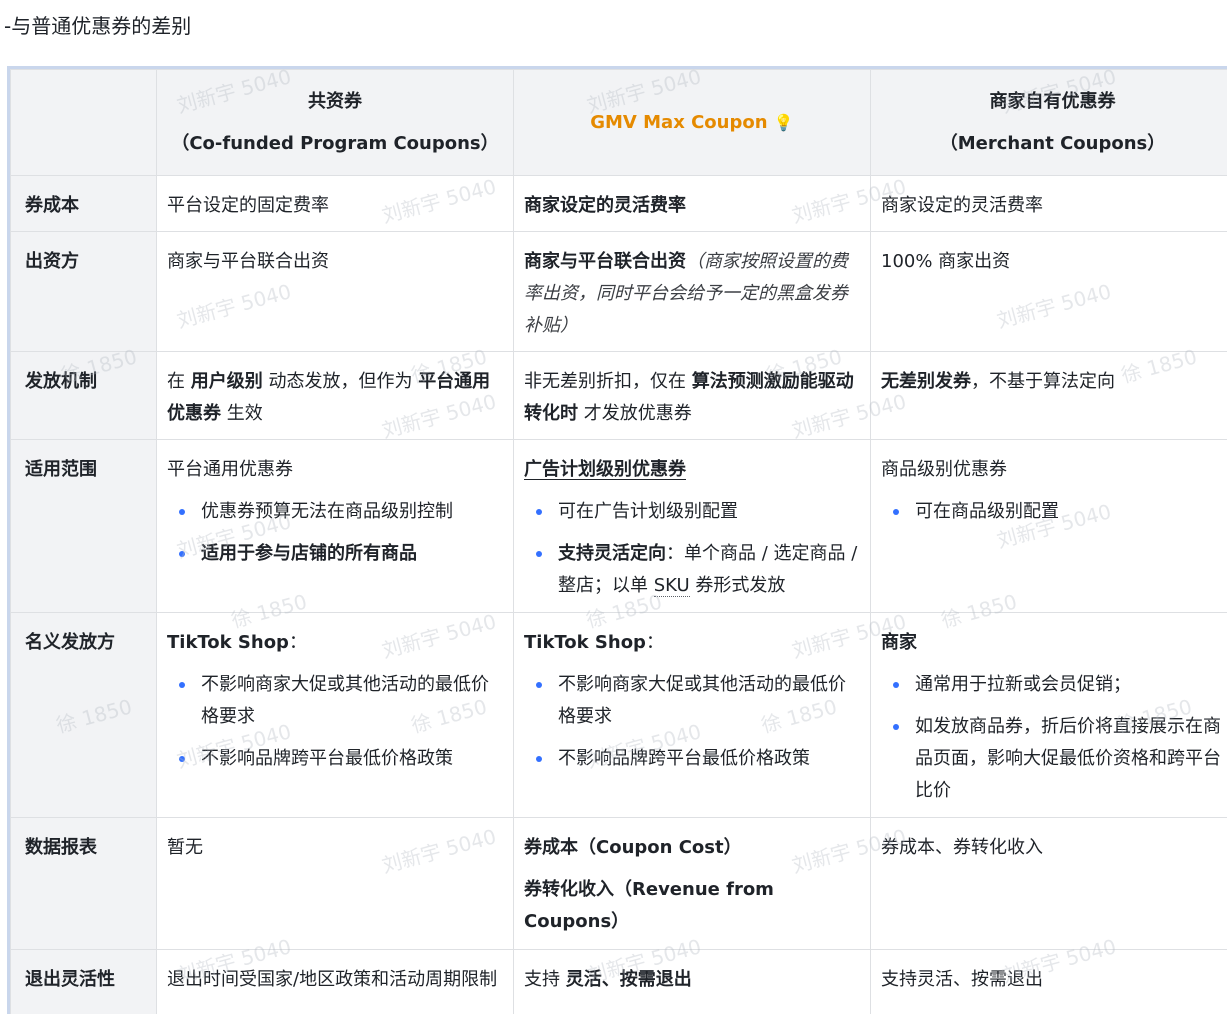  Describe the element at coordinates (1052, 759) in the screenshot. I see `list-item: 如发放商品券，折后价将直接展示在商品页面，影响大促最低价资格和跨平台比价` at that location.